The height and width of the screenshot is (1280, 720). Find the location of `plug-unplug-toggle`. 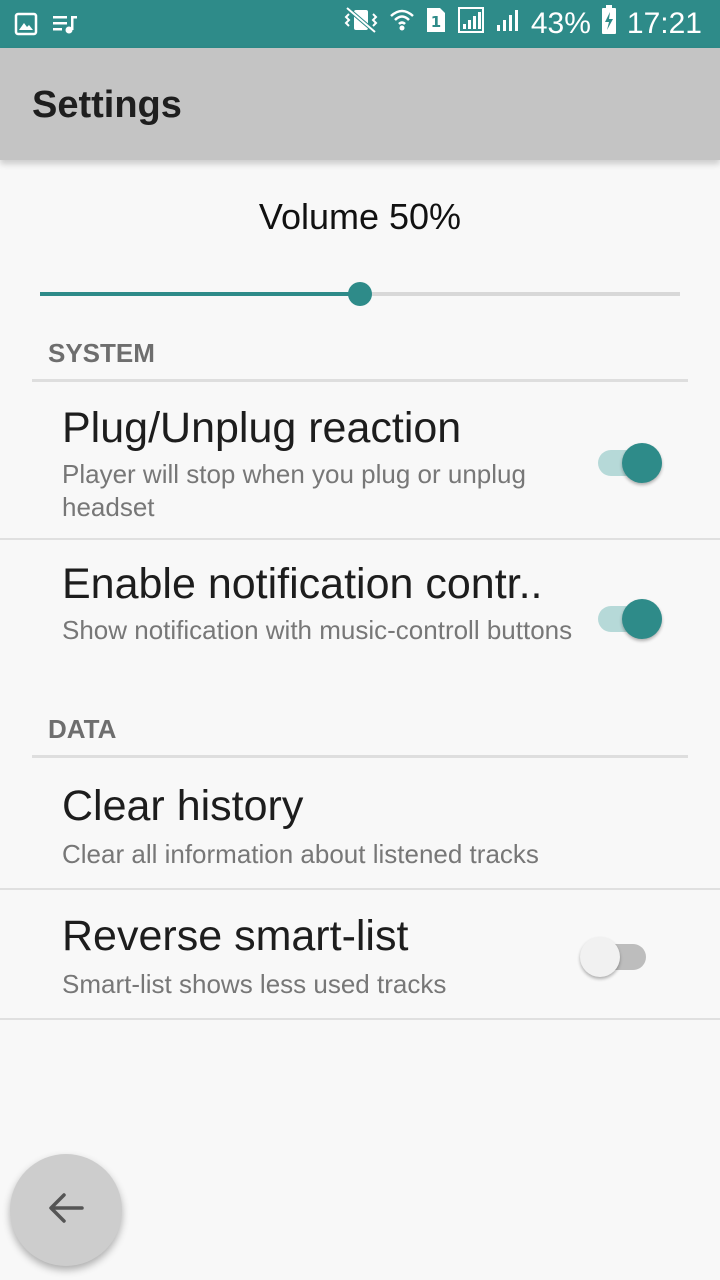

plug-unplug-toggle is located at coordinates (631, 460).